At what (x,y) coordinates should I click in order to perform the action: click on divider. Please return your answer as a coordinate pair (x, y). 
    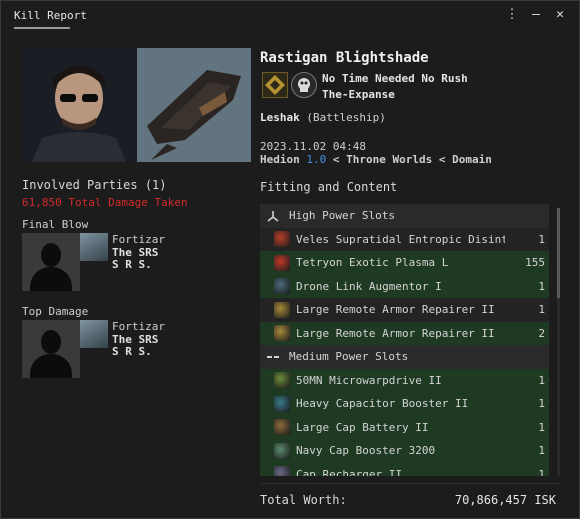
    Looking at the image, I should click on (410, 483).